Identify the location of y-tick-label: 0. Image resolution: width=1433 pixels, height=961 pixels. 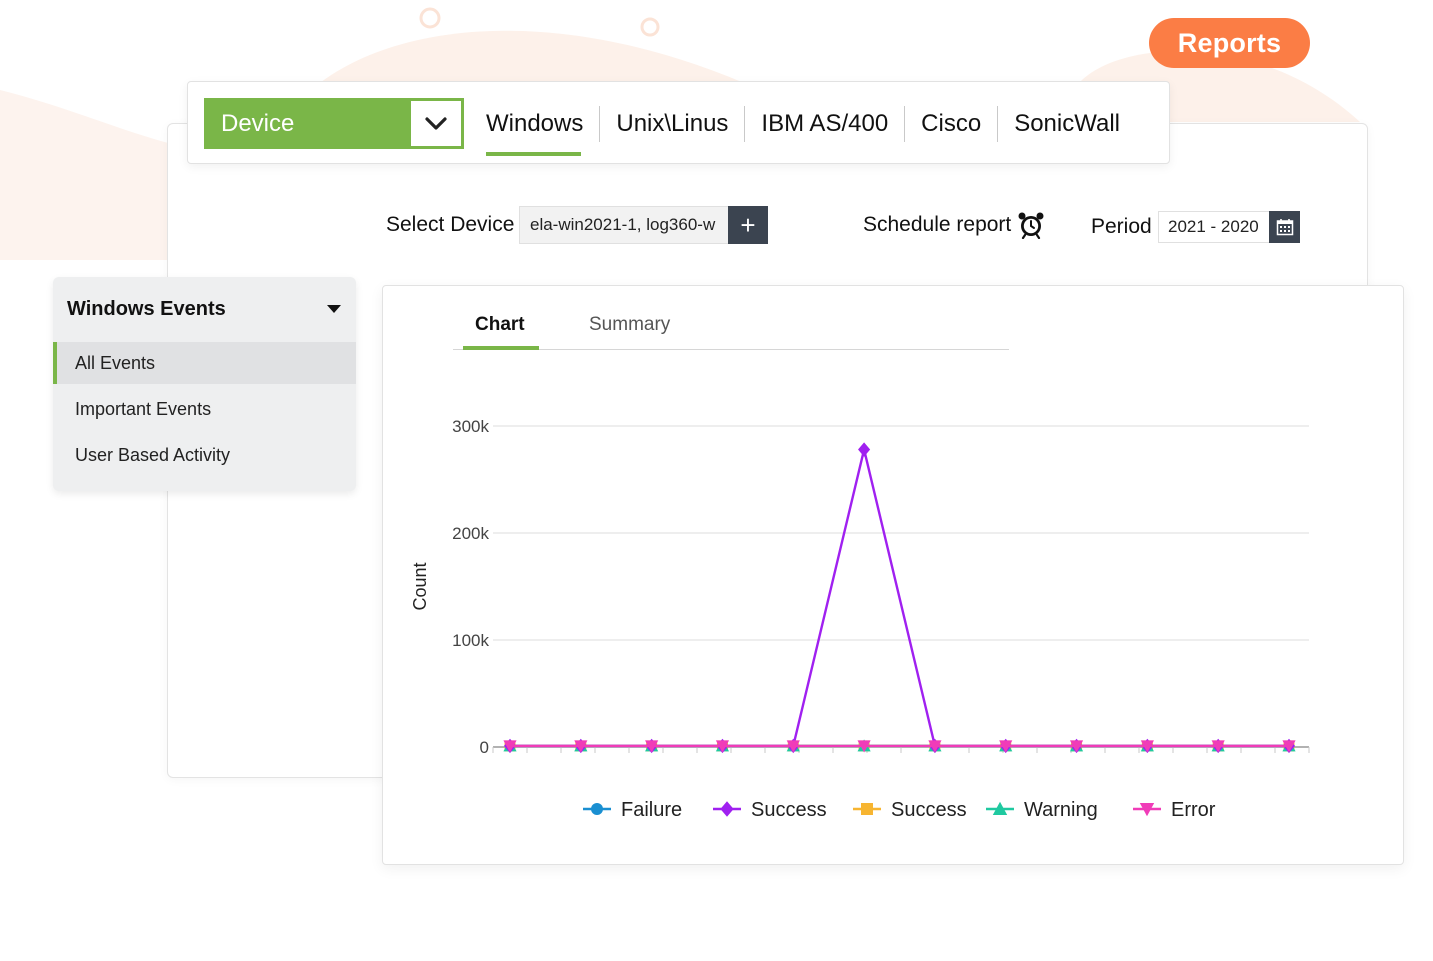
(484, 747).